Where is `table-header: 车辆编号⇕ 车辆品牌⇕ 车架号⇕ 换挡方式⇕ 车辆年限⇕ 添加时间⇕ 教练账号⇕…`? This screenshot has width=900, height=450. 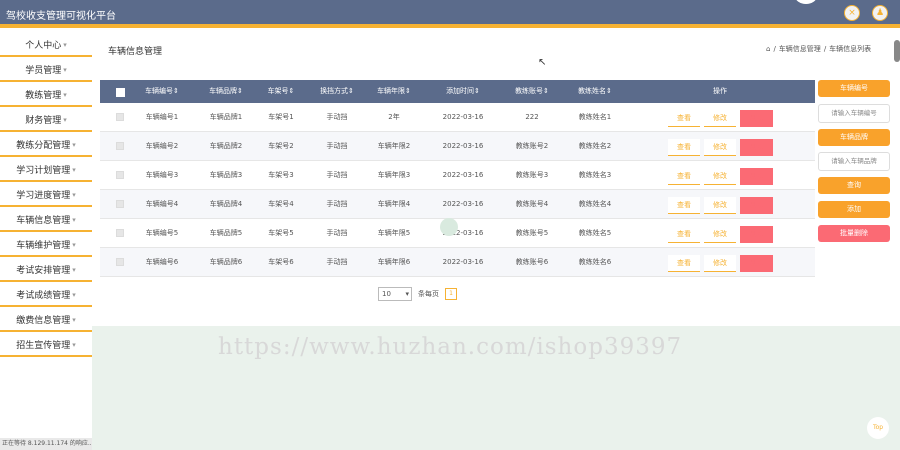
table-header: 车辆编号⇕ 车辆品牌⇕ 车架号⇕ 换挡方式⇕ 车辆年限⇕ 添加时间⇕ 教练账号⇕… is located at coordinates (457, 91).